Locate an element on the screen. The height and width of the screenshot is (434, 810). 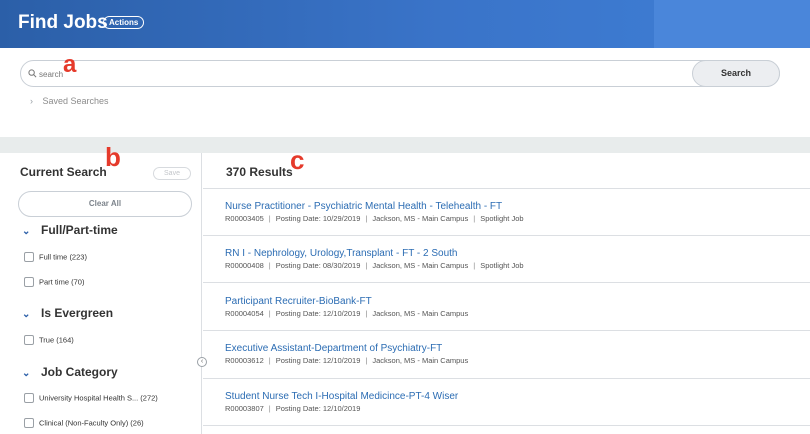
current-search-heading: Current Search is located at coordinates (63, 172).